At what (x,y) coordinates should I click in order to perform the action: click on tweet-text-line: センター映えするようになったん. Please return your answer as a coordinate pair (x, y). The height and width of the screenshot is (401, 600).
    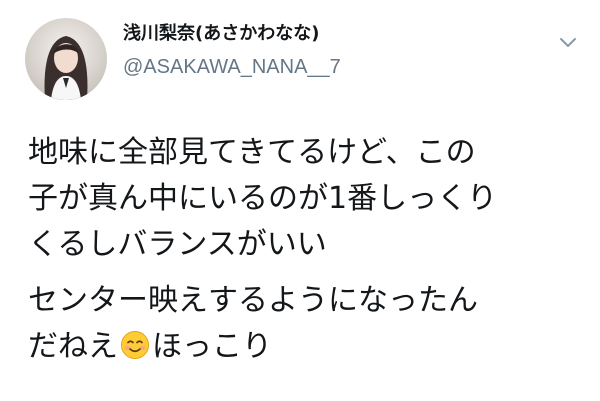
    Looking at the image, I should click on (253, 300).